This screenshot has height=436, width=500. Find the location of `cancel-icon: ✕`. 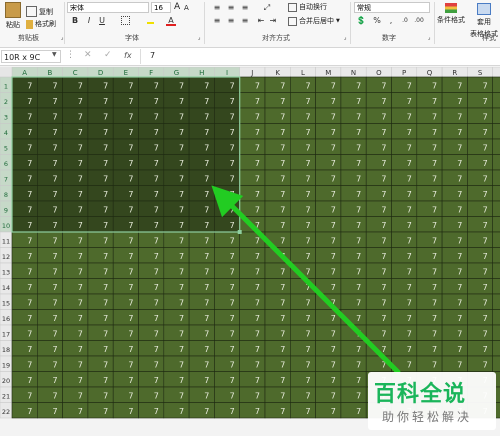

cancel-icon: ✕ is located at coordinates (88, 55).